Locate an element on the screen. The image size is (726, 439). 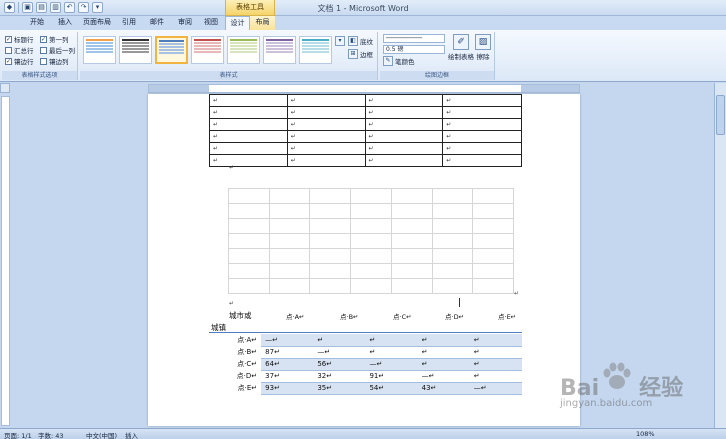
last-column-option: 最后一列 is located at coordinates (57, 50).